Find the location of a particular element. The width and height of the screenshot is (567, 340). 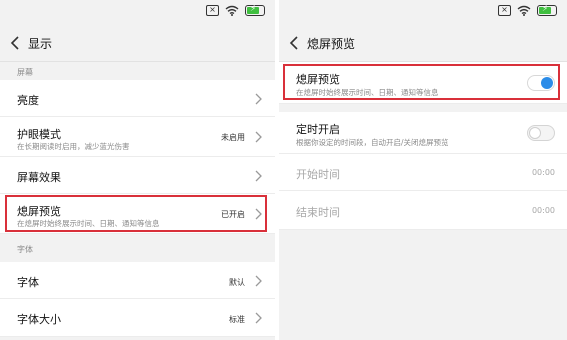

section-label-screen: 屏幕 is located at coordinates (25, 72).